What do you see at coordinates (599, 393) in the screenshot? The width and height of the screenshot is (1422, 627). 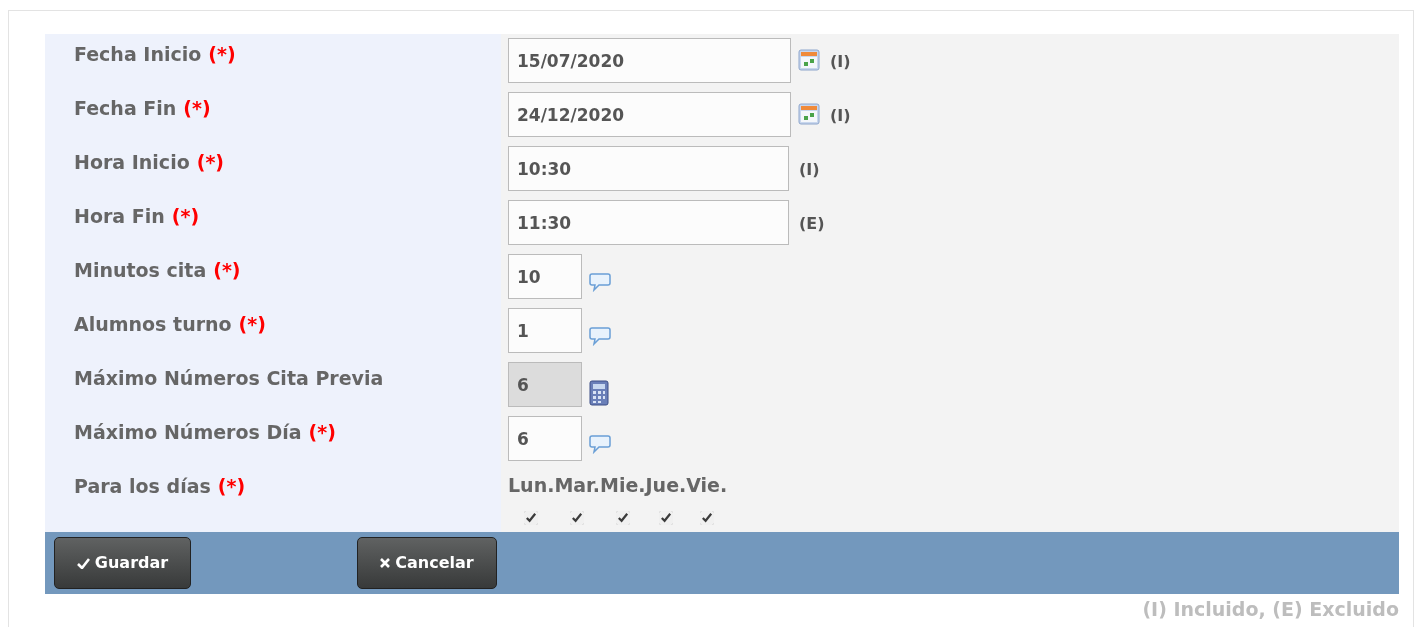 I see `calculator-icon` at bounding box center [599, 393].